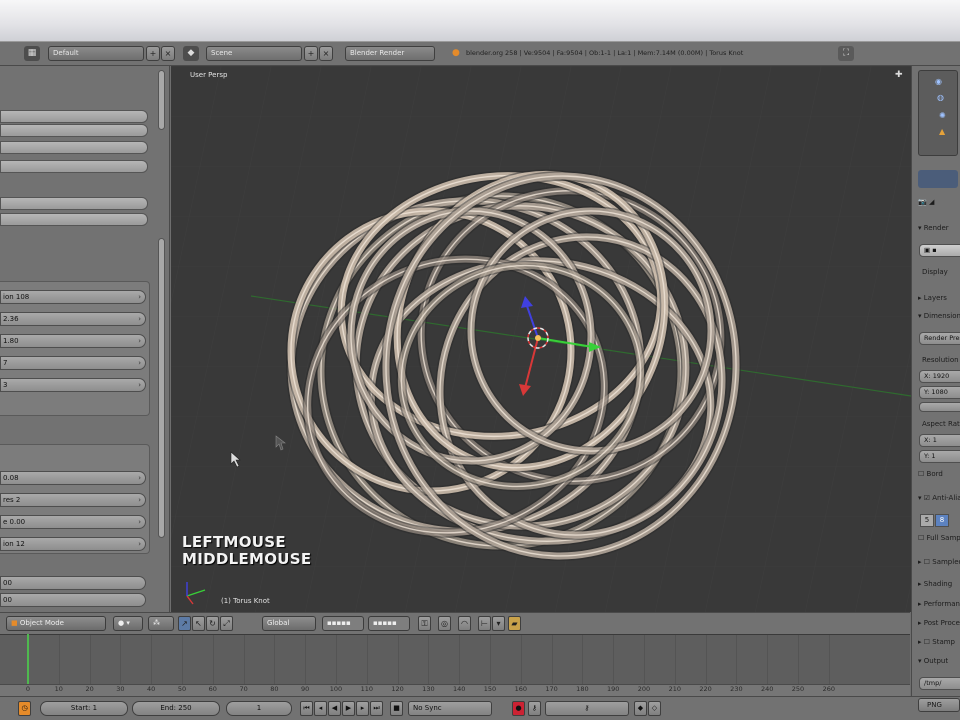  What do you see at coordinates (939, 604) in the screenshot?
I see `performance-section: ▸ Performance` at bounding box center [939, 604].